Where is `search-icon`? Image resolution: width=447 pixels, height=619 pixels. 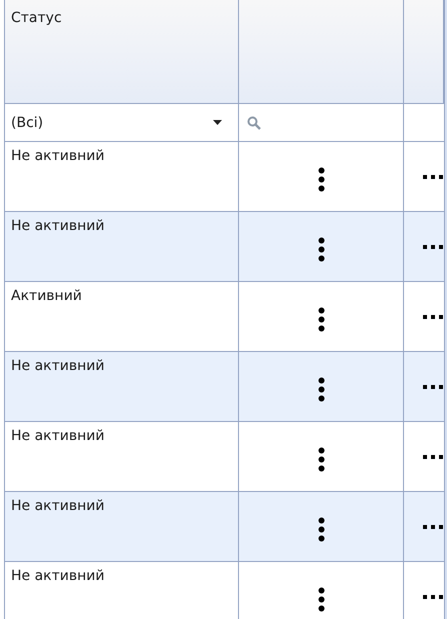
search-icon is located at coordinates (254, 123).